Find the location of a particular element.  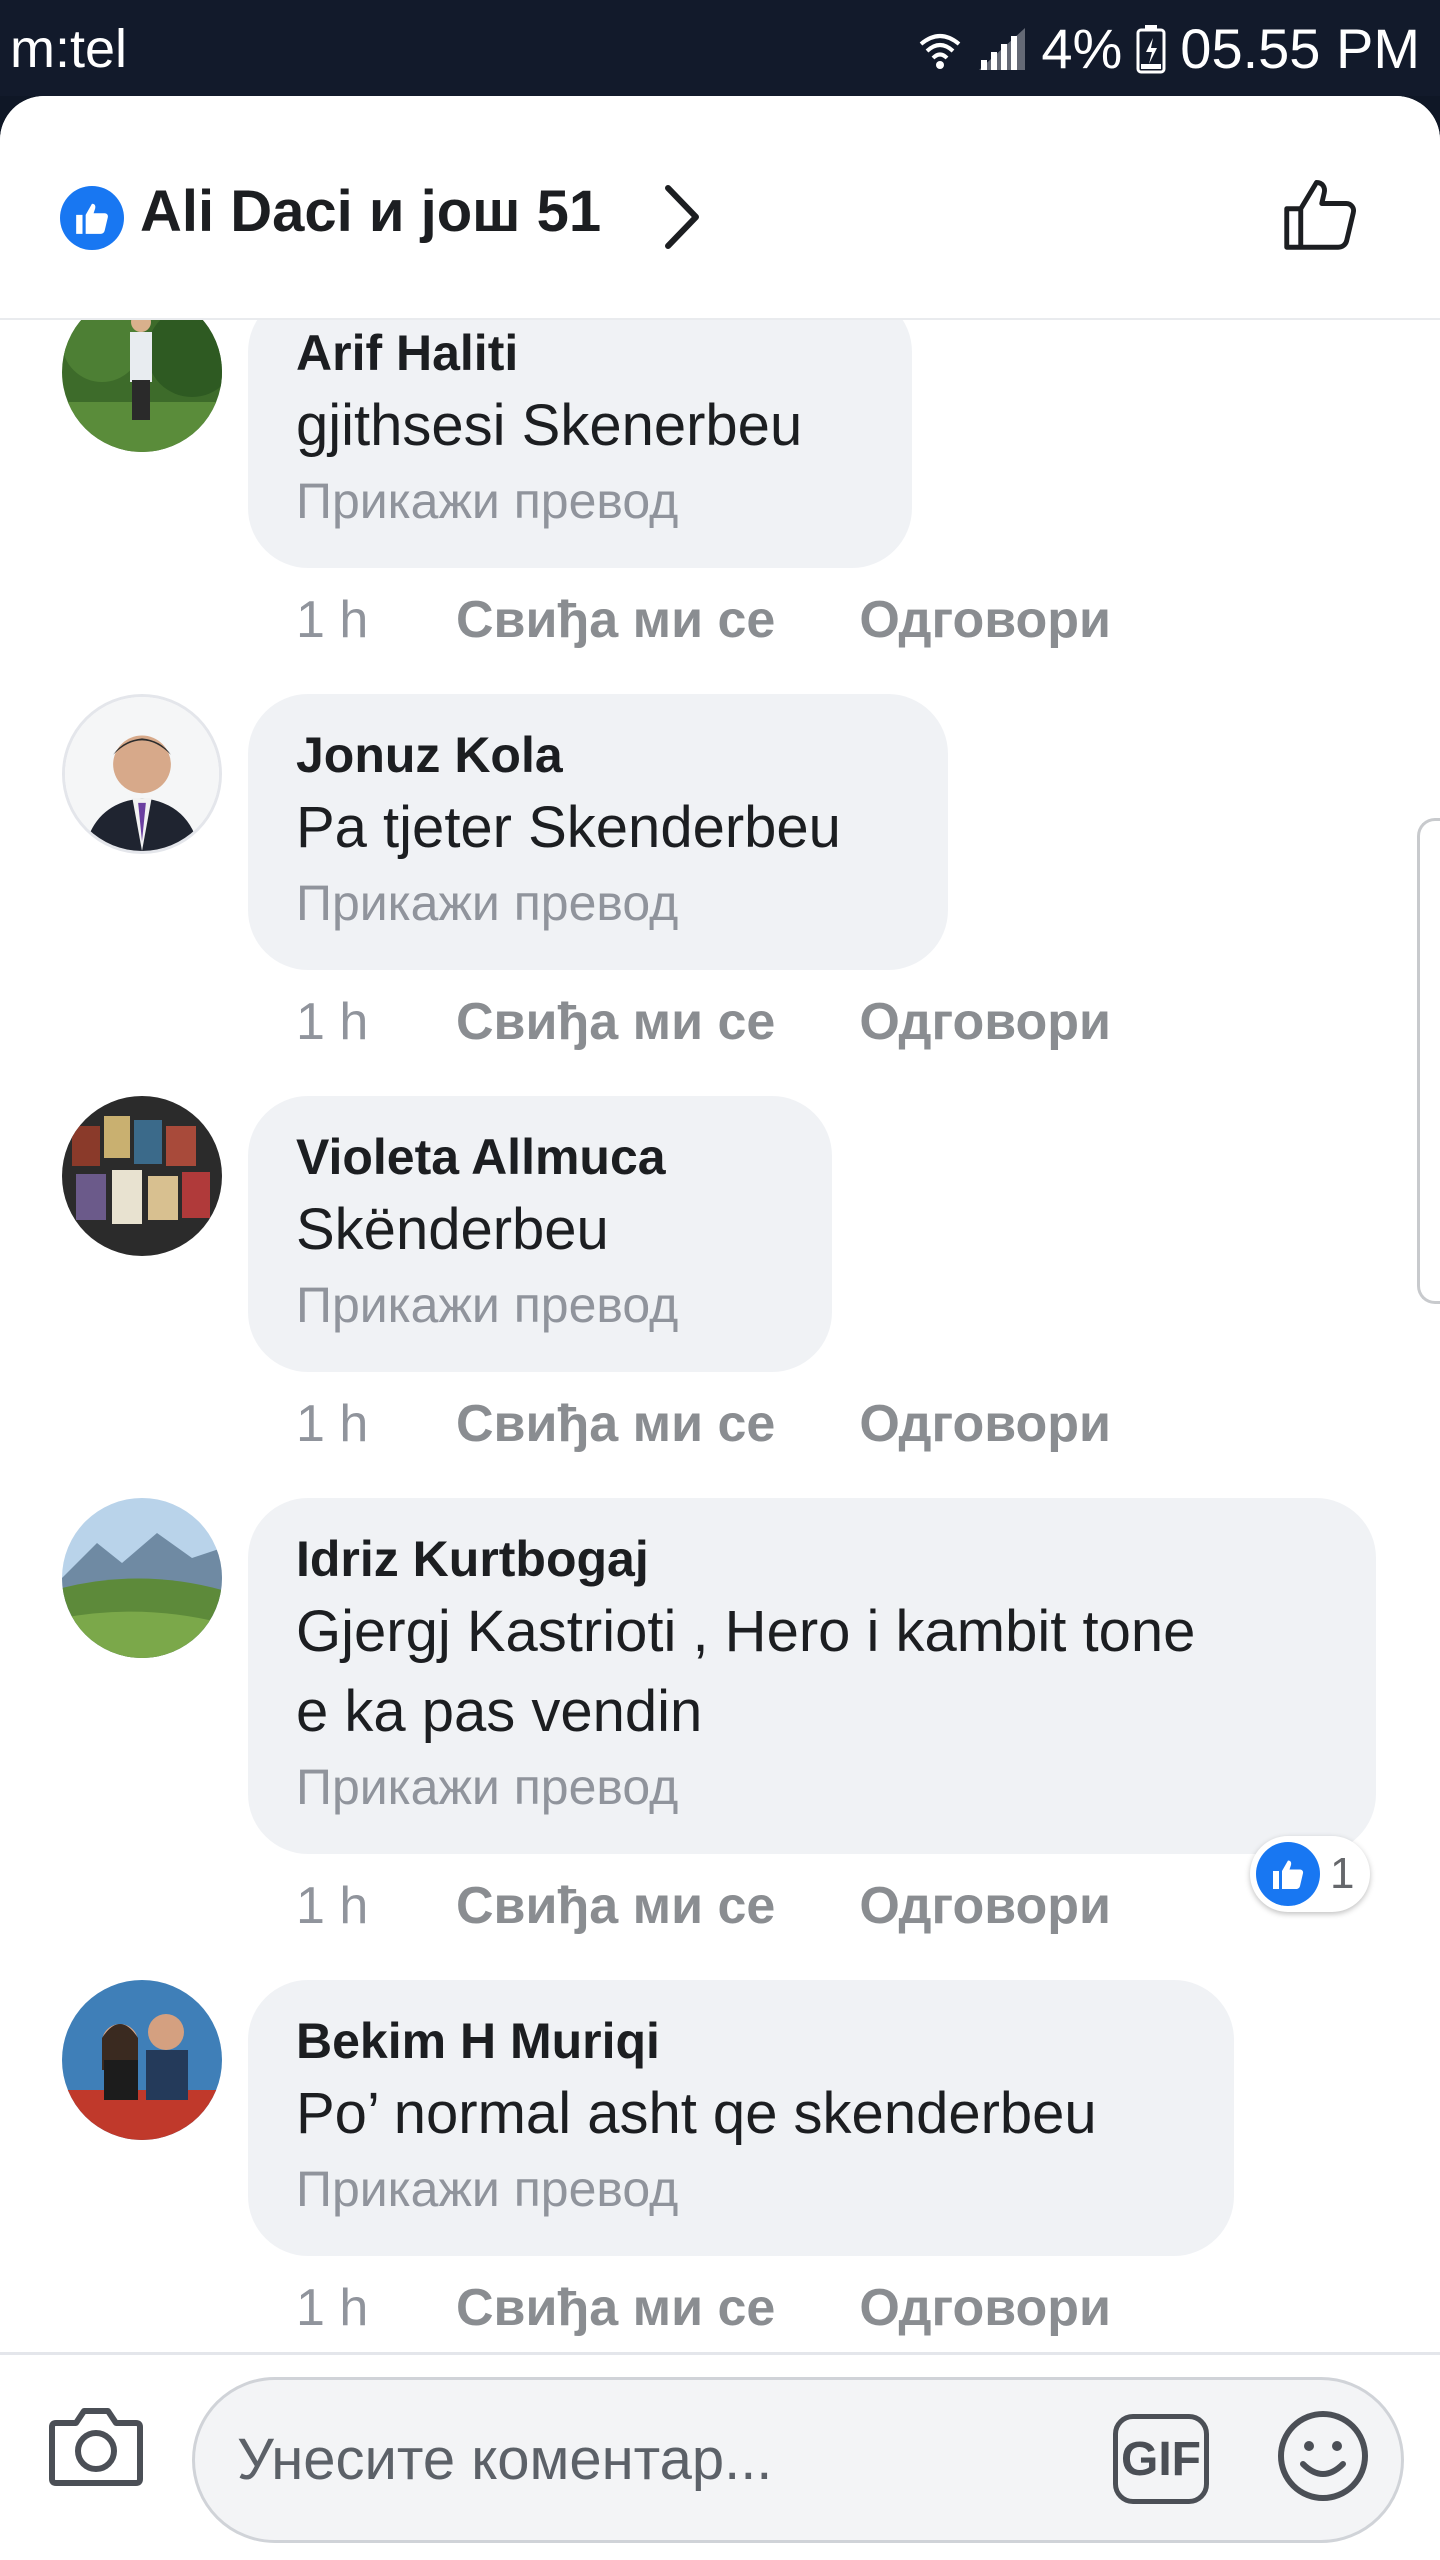

comment-author: Arif Haliti is located at coordinates (572, 353).